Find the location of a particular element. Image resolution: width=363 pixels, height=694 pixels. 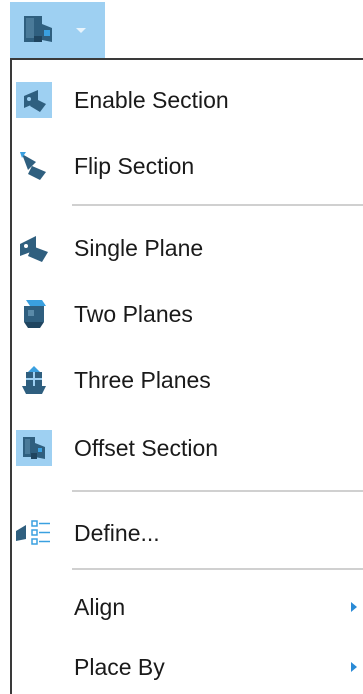

menu-item-label: Offset Section is located at coordinates (146, 447).